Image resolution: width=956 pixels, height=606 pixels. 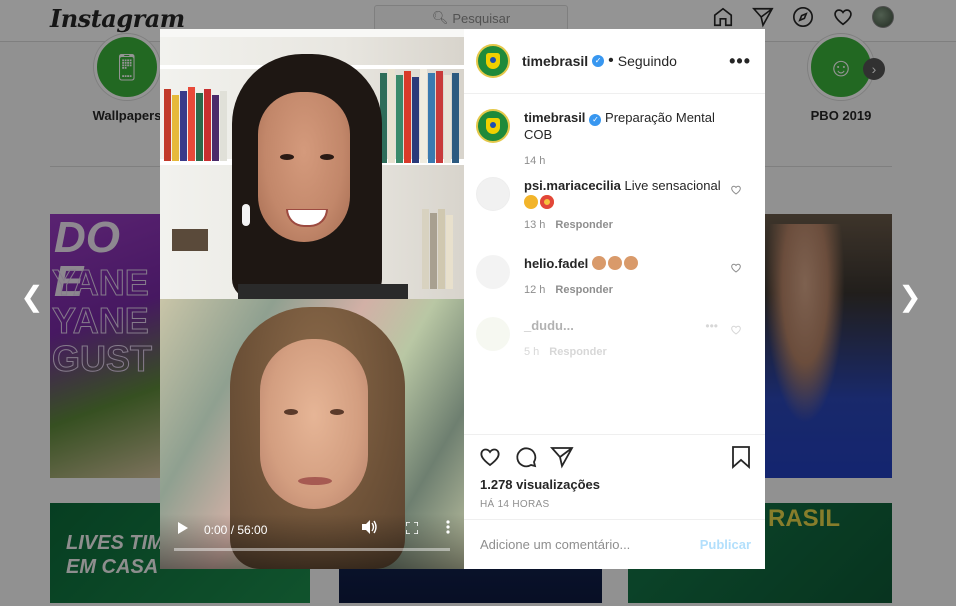 I want to click on heart-eyes-emoji-icon, so click(x=547, y=202).